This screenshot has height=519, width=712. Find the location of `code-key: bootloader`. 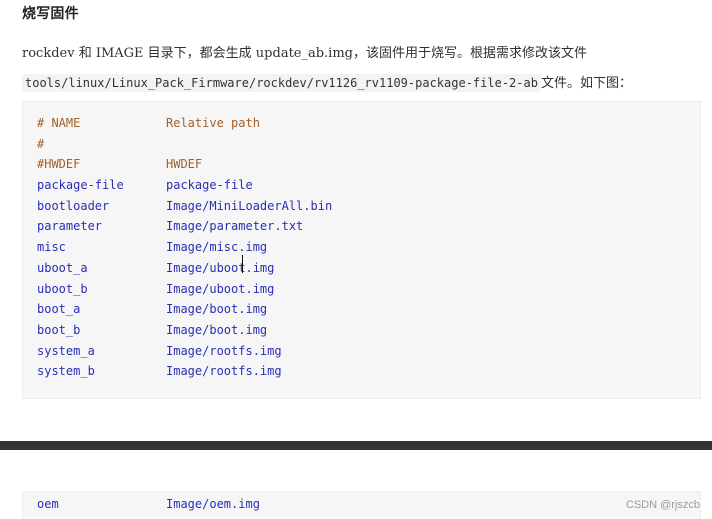

code-key: bootloader is located at coordinates (73, 205).